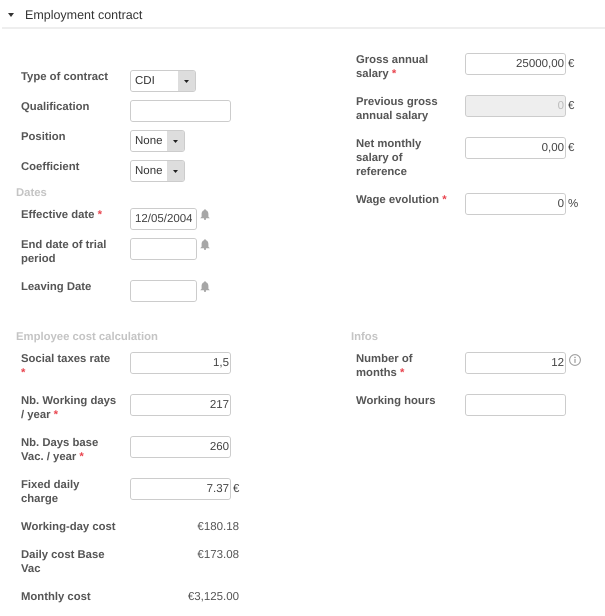 The width and height of the screenshot is (605, 616). What do you see at coordinates (56, 597) in the screenshot?
I see `field-label: Monthly cost` at bounding box center [56, 597].